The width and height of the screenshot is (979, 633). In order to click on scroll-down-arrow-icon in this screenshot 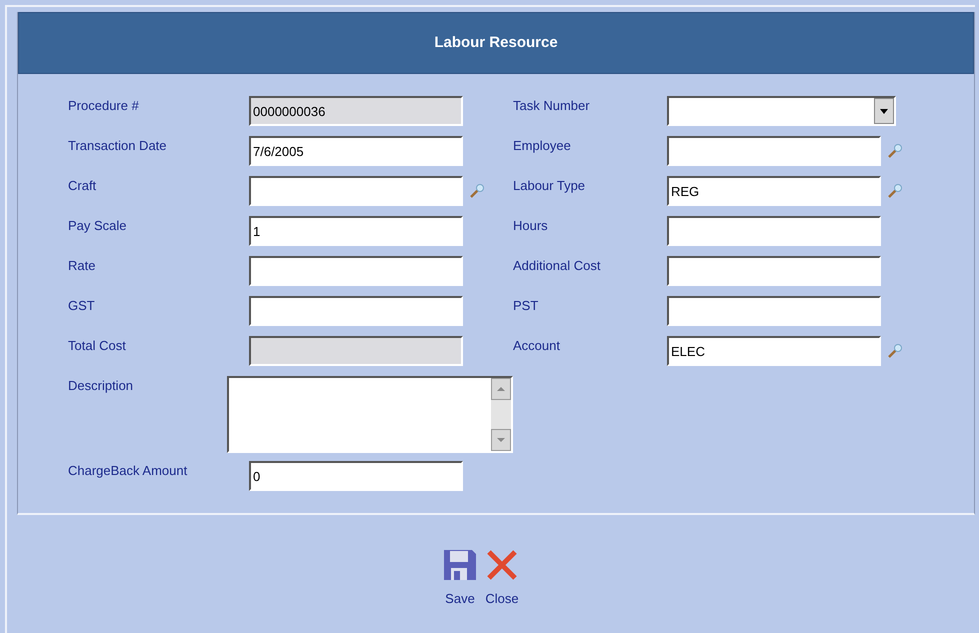, I will do `click(501, 440)`.